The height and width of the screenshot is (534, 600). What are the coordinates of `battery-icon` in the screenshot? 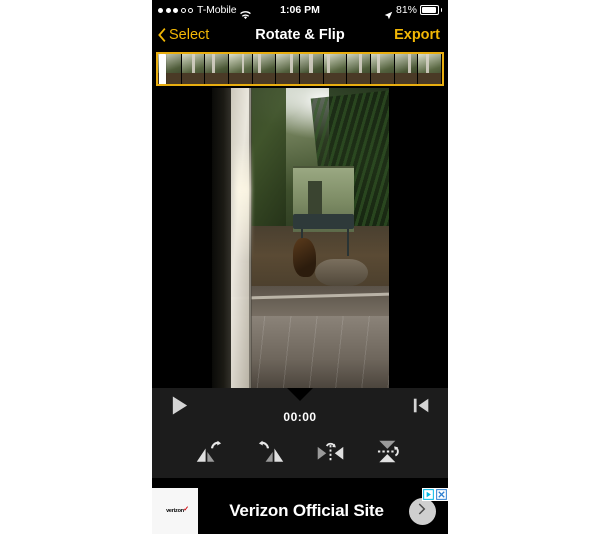 It's located at (431, 10).